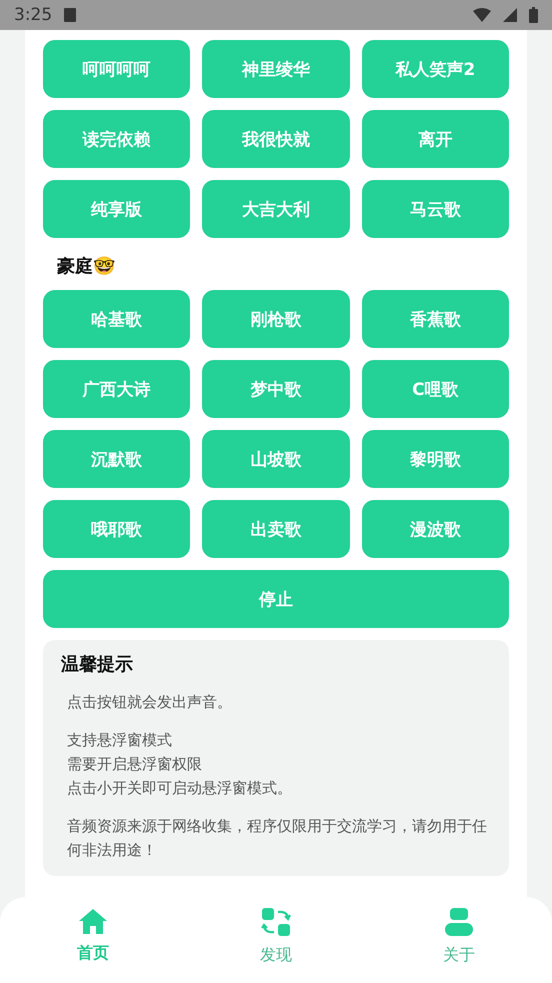 This screenshot has height=983, width=552. What do you see at coordinates (276, 389) in the screenshot?
I see `sound-button: 梦中歌` at bounding box center [276, 389].